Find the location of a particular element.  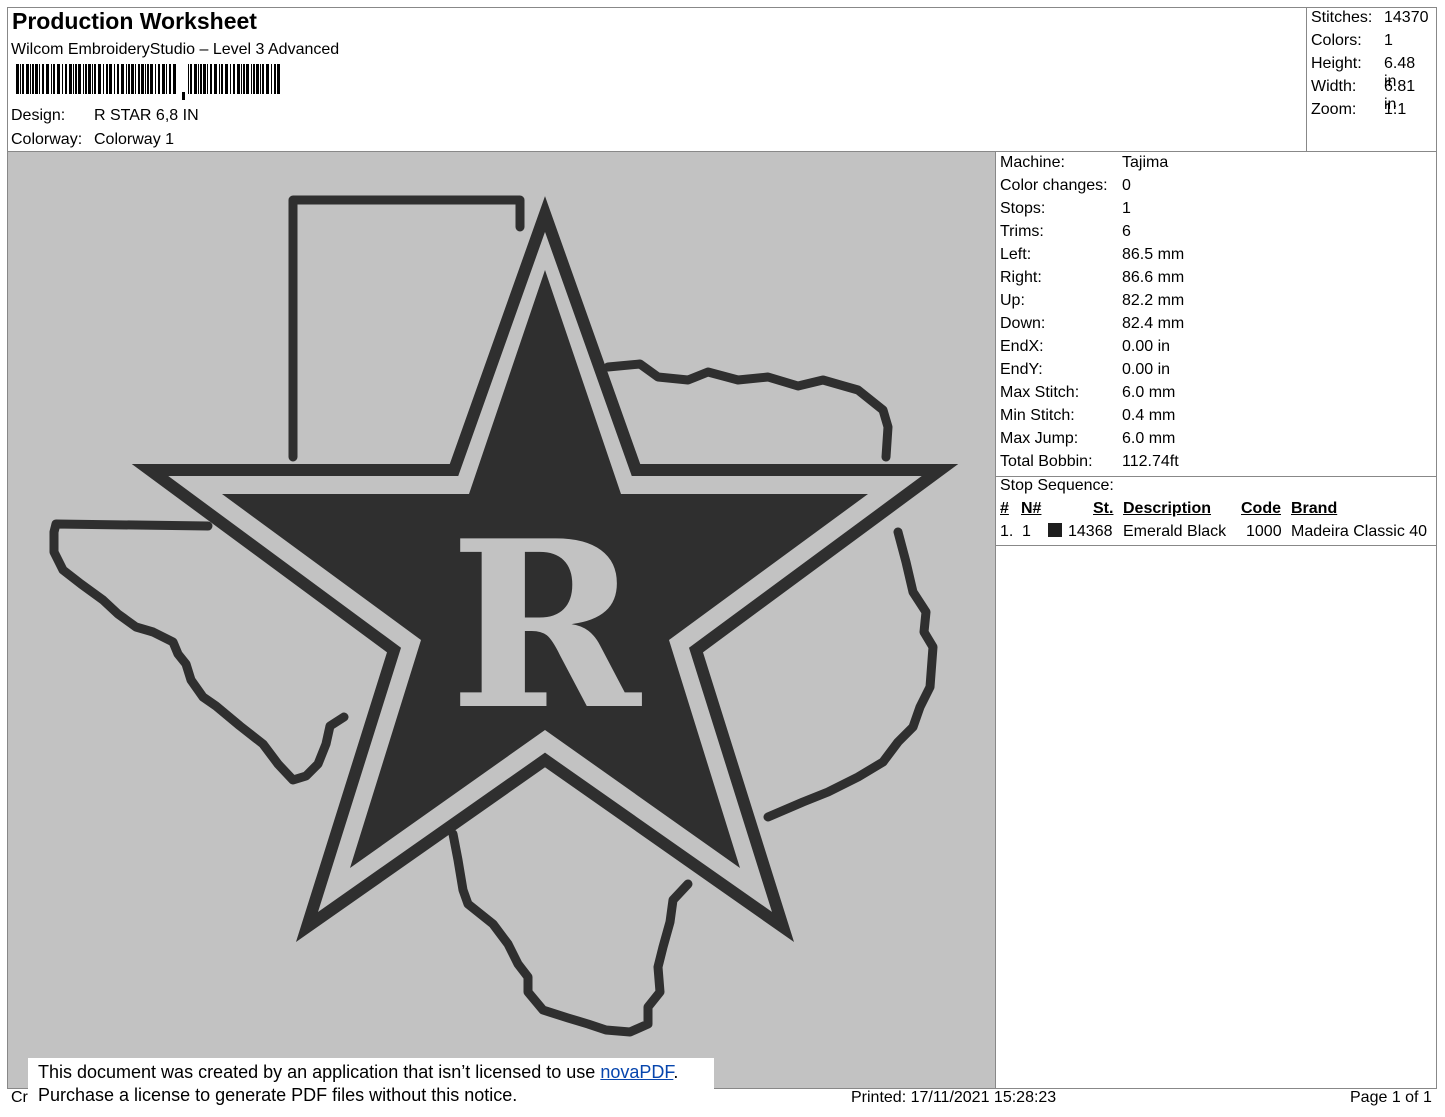

novapdf-link: novaPDF is located at coordinates (636, 1072).